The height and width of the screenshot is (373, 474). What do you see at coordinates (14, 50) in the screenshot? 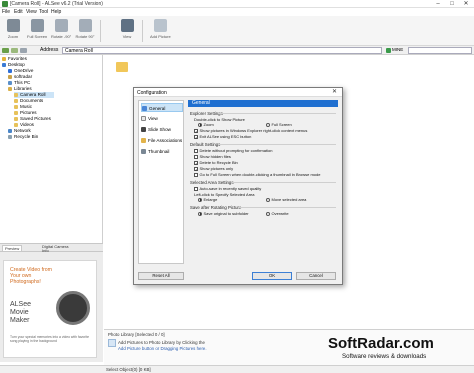
I see `forward-icon` at bounding box center [14, 50].